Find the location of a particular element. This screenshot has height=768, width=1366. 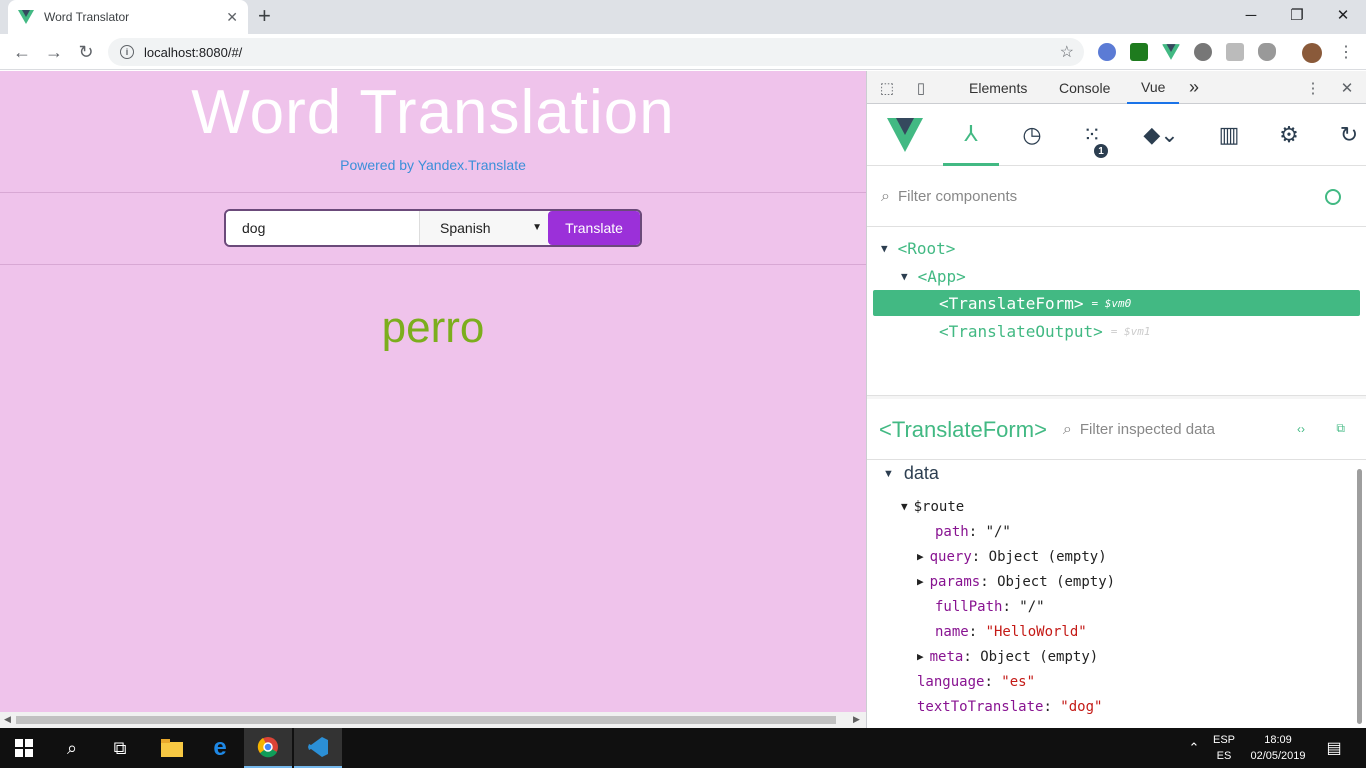

vue-logo-icon is located at coordinates (905, 135).